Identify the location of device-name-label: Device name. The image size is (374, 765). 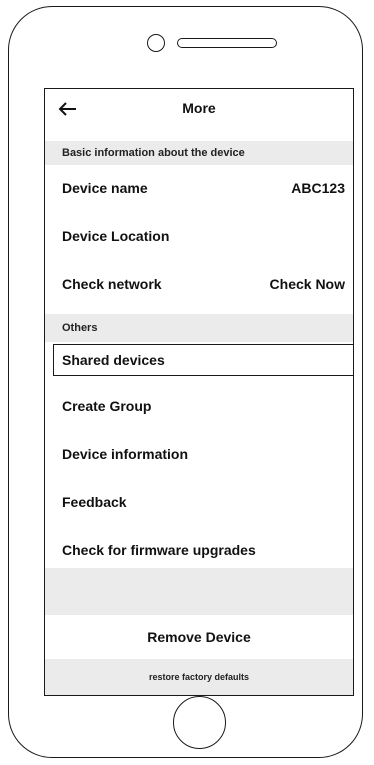
(105, 188).